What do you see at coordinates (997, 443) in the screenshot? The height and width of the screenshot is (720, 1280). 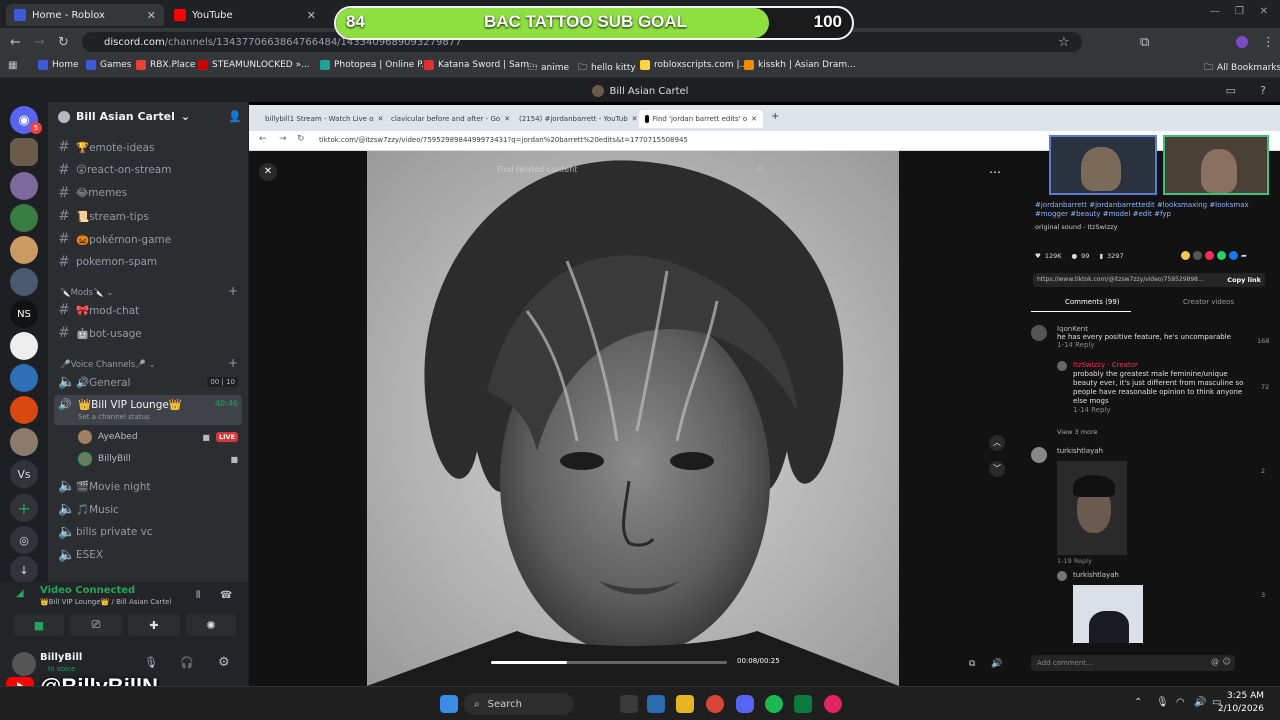 I see `chevron-up-icon: ︿` at bounding box center [997, 443].